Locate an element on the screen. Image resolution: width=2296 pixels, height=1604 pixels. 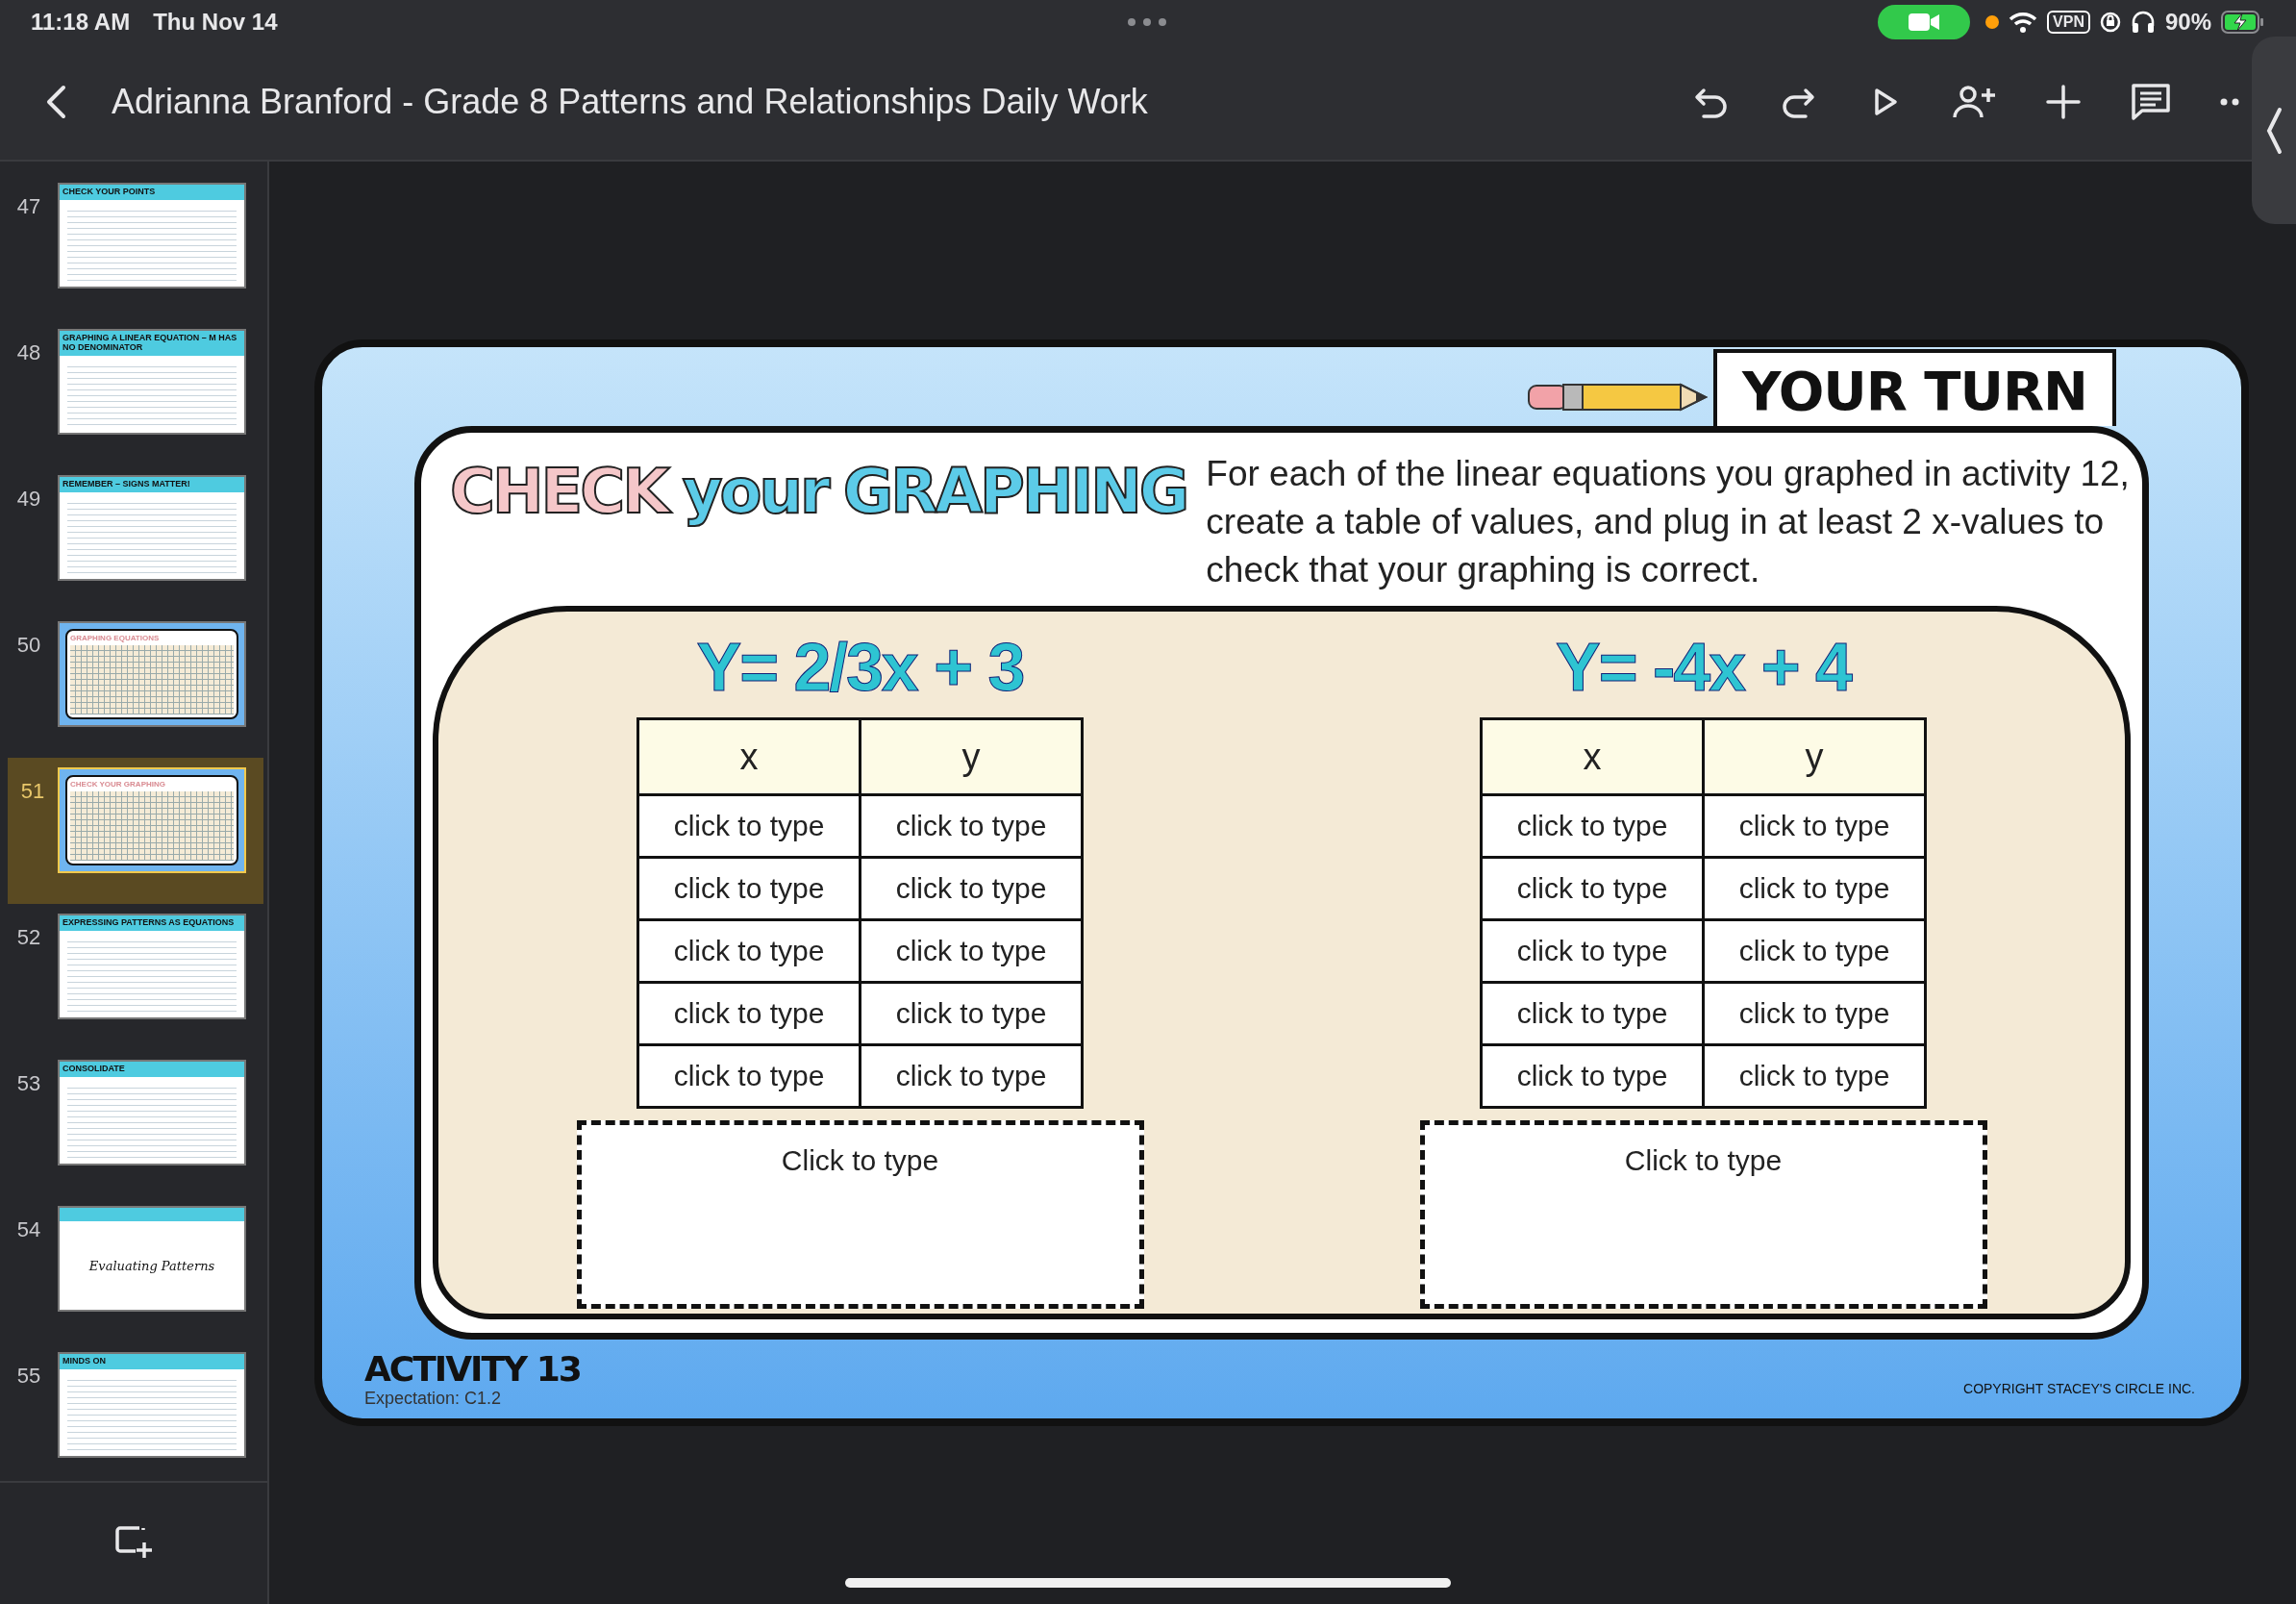
equation-label: Y= 2/3x + 3 is located at coordinates (860, 668).